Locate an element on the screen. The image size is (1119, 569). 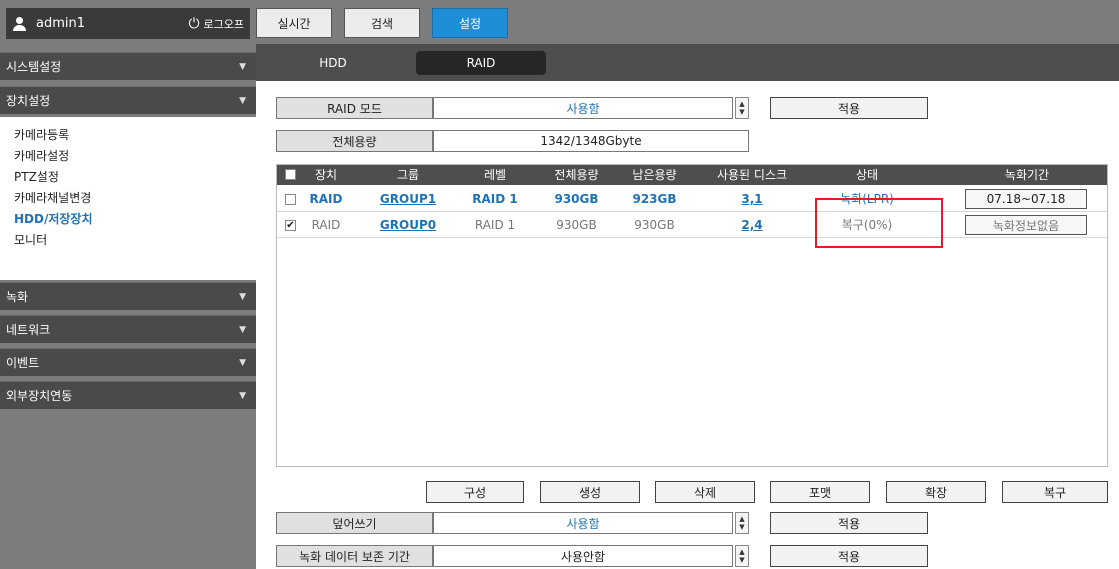
row-disks-link: 2,4 is located at coordinates (752, 225).